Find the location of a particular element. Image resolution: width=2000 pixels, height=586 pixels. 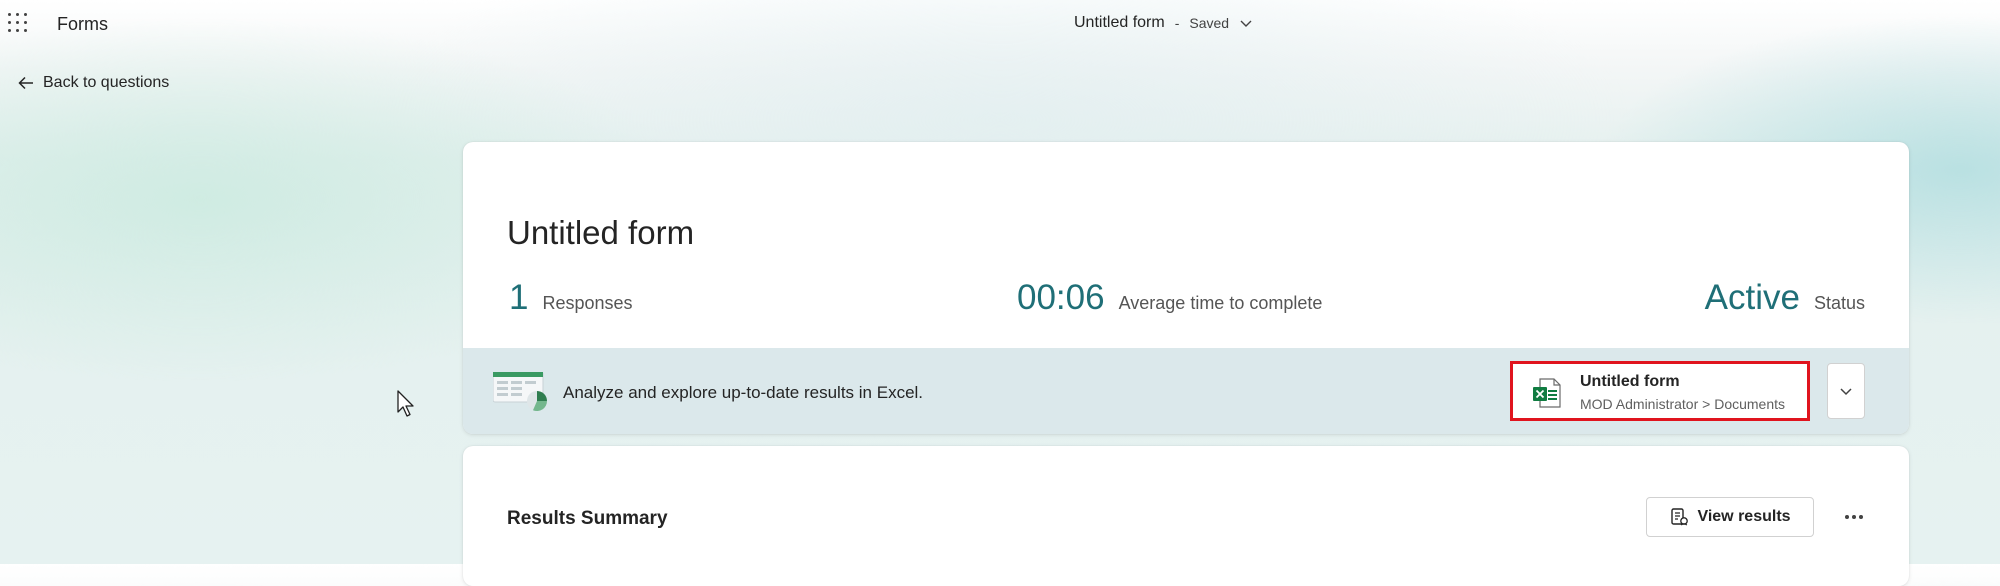

responses-label: Responses is located at coordinates (587, 303).